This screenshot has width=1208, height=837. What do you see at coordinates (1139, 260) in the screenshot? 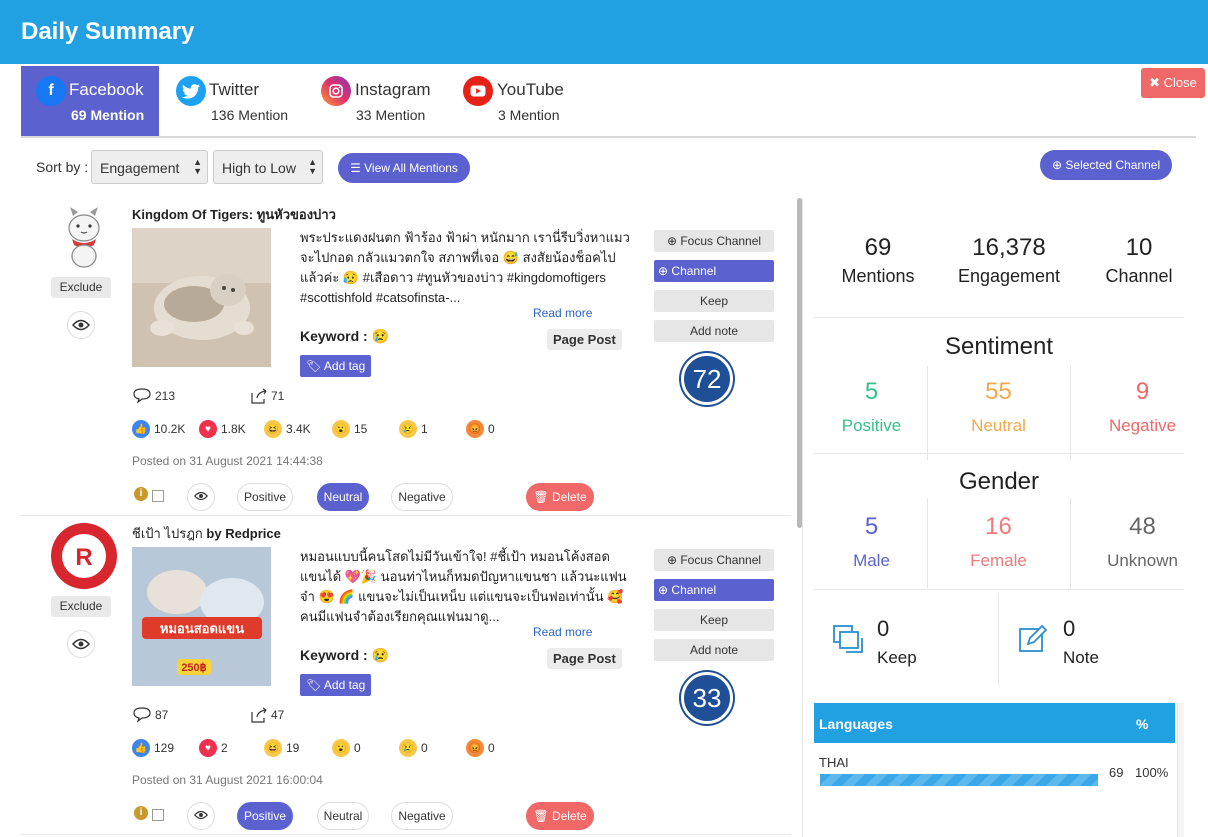
I see `total-channel: 10 Channel` at bounding box center [1139, 260].